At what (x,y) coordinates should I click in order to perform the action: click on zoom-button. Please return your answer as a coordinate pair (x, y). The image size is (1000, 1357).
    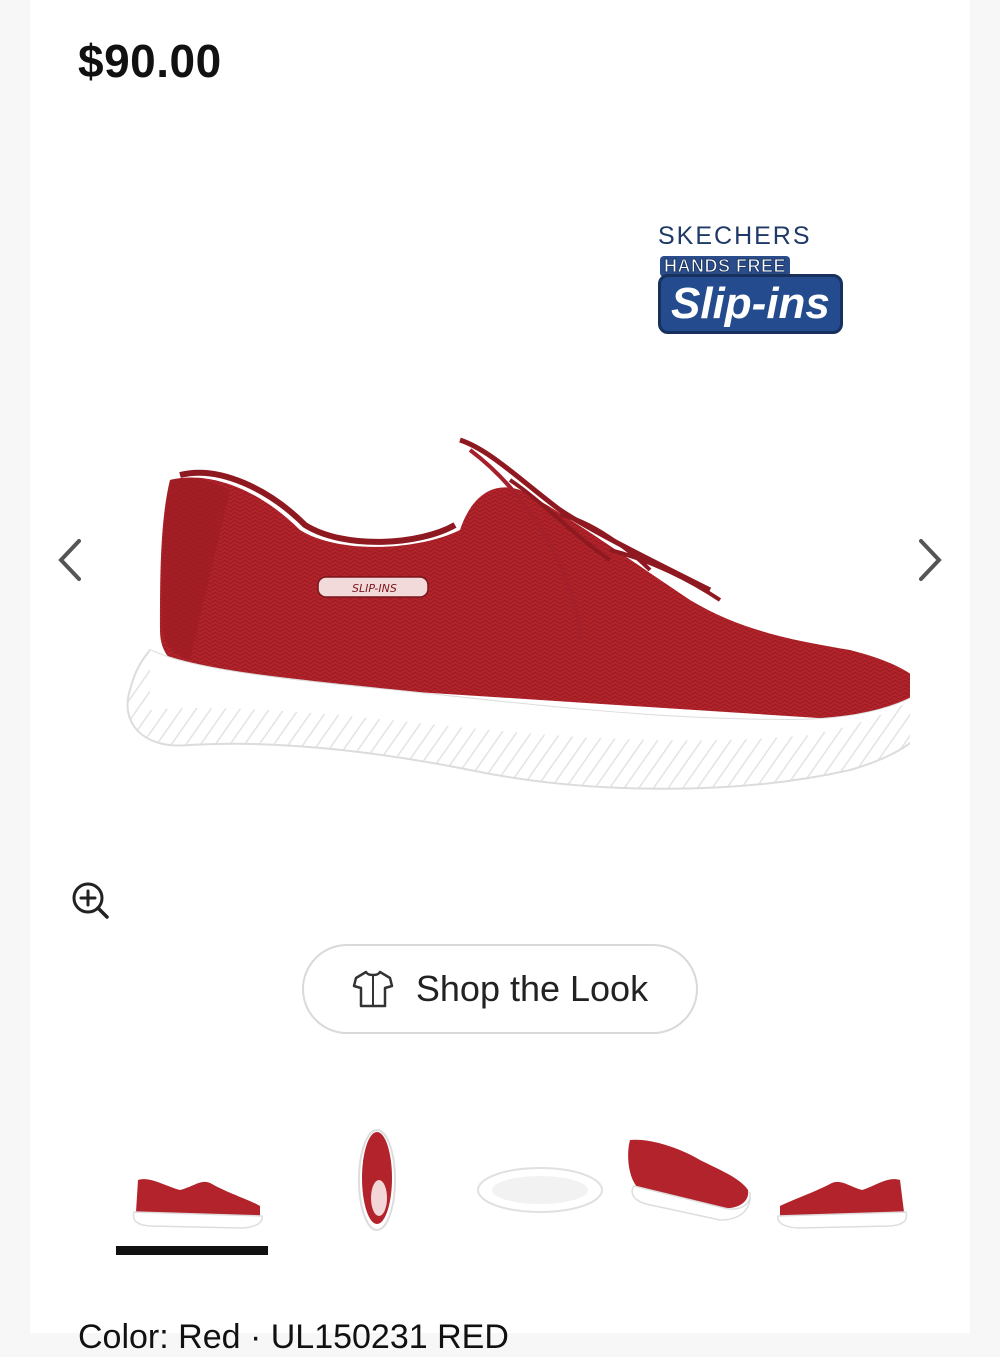
    Looking at the image, I should click on (90, 900).